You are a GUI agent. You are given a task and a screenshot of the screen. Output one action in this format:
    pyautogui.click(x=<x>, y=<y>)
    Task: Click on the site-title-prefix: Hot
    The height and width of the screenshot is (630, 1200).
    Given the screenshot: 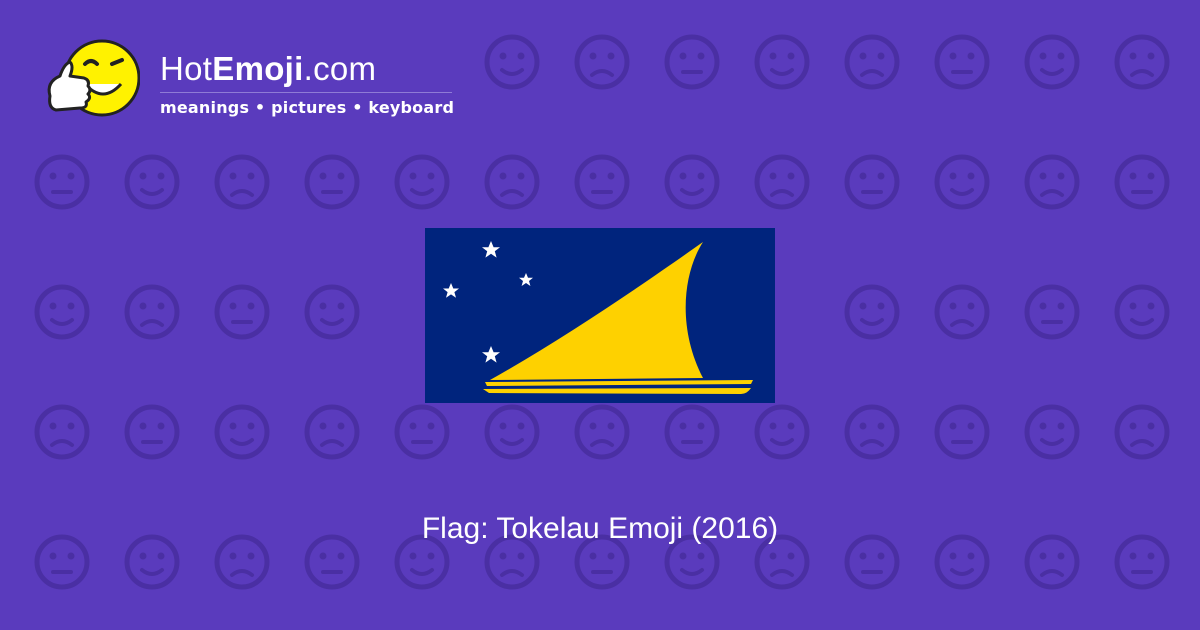 What is the action you would take?
    pyautogui.click(x=186, y=68)
    